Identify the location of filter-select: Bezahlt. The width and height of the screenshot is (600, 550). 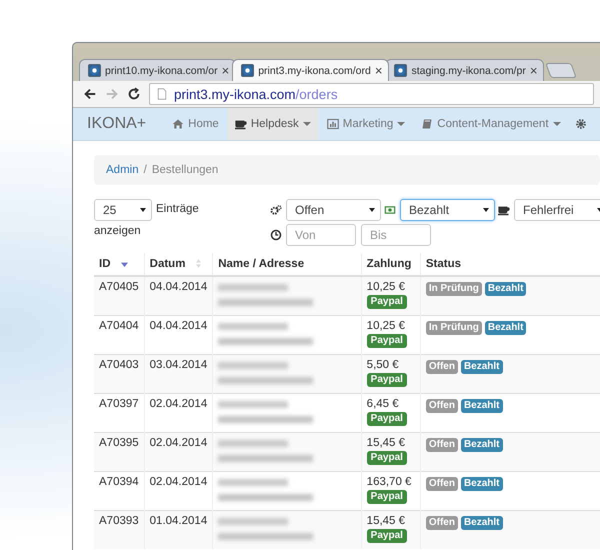
(447, 210).